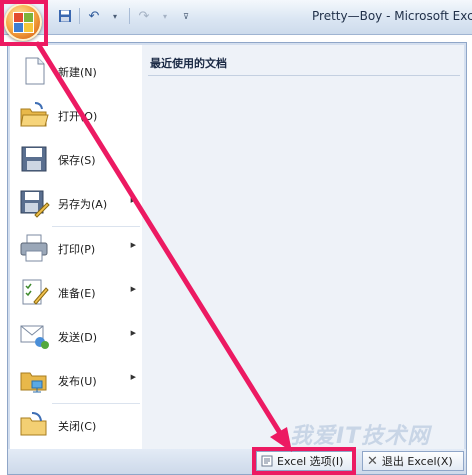 This screenshot has width=472, height=475. What do you see at coordinates (34, 203) in the screenshot?
I see `save-as-icon` at bounding box center [34, 203].